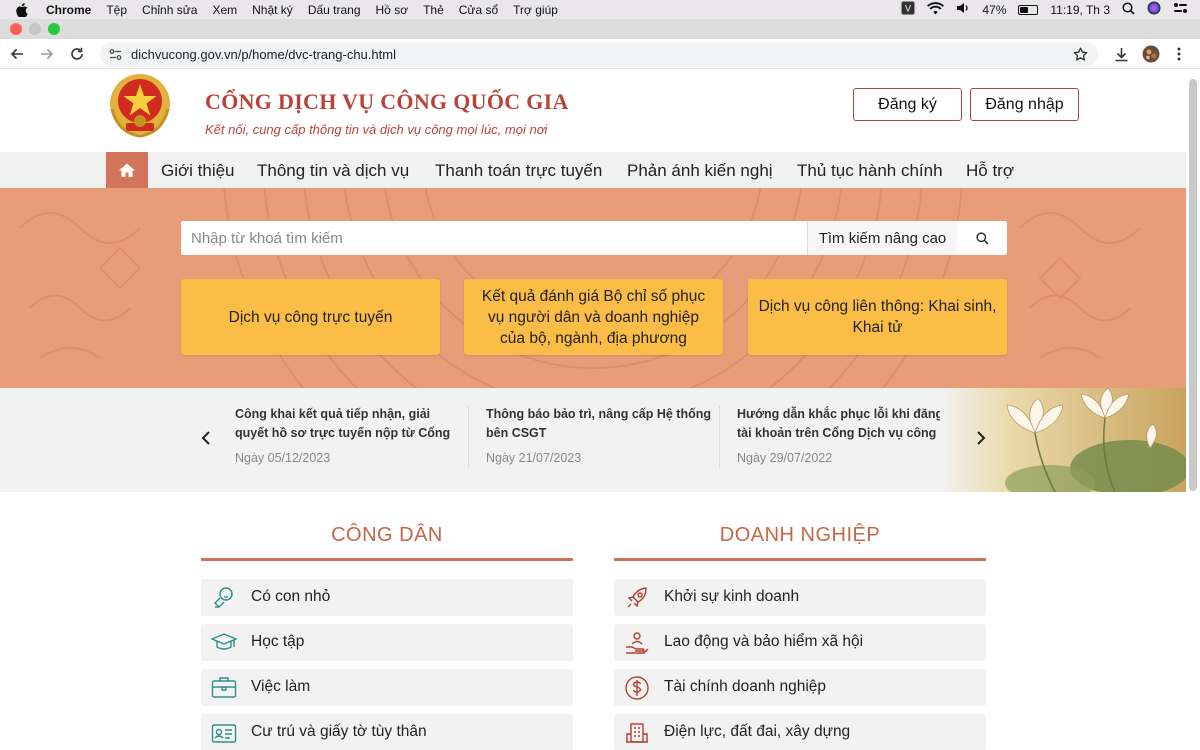  Describe the element at coordinates (206, 438) in the screenshot. I see `chevron-left-icon` at that location.